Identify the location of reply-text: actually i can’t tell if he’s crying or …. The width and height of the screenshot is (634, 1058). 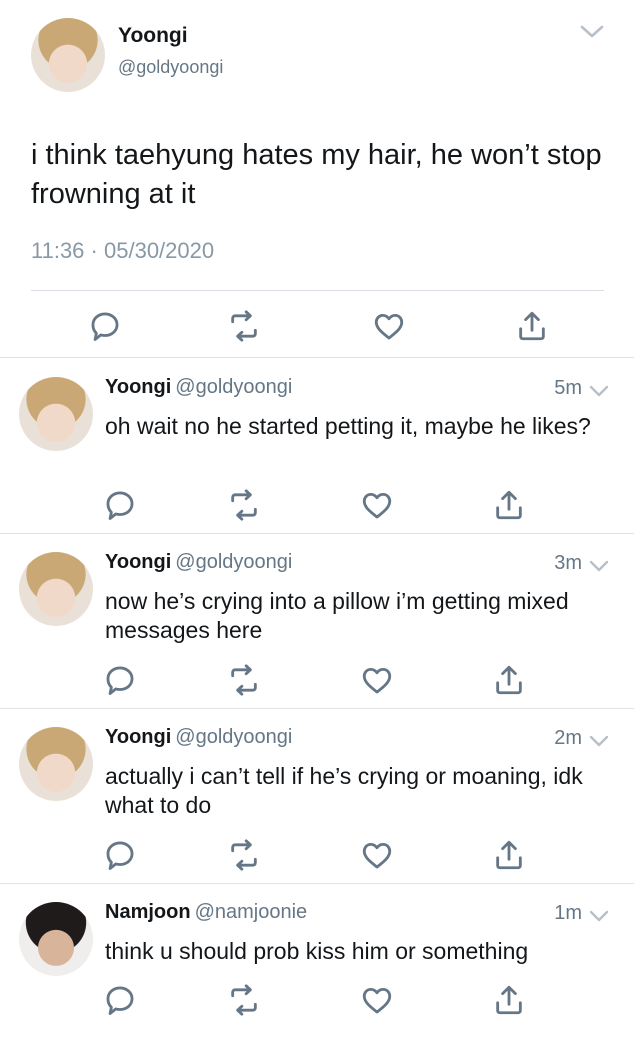
(344, 790).